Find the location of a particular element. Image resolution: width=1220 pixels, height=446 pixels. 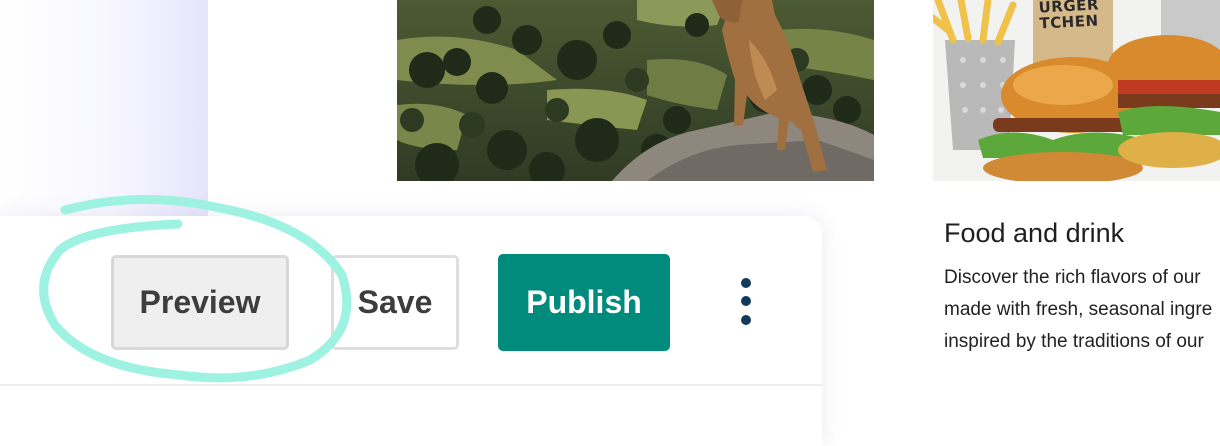

more-vertical-icon is located at coordinates (746, 301).